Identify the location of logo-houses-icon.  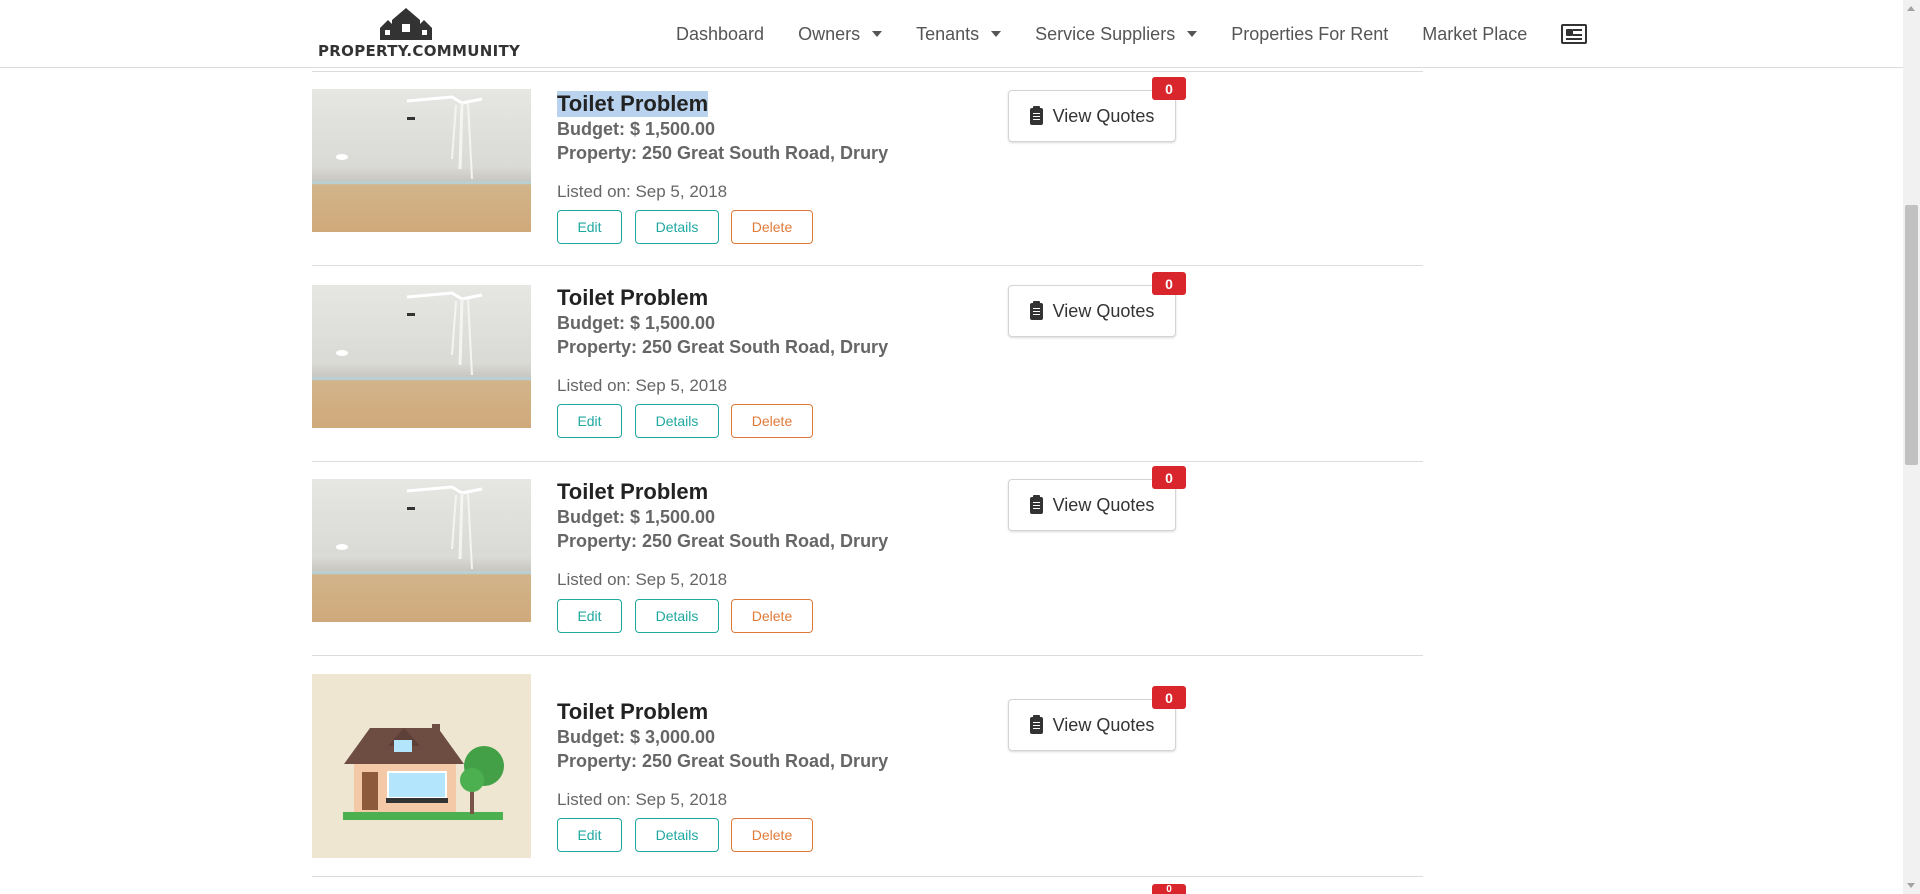
(406, 24).